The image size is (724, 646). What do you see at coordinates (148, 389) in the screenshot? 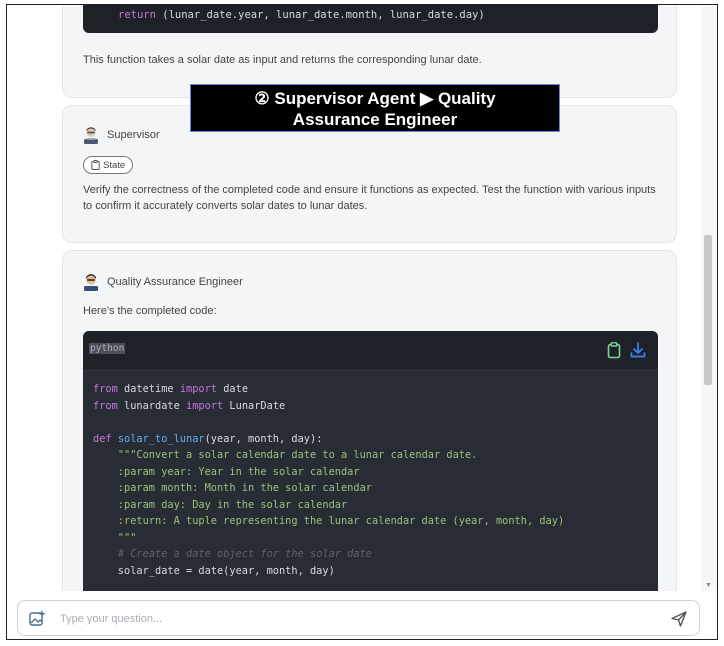
I see `code-token: datetime` at bounding box center [148, 389].